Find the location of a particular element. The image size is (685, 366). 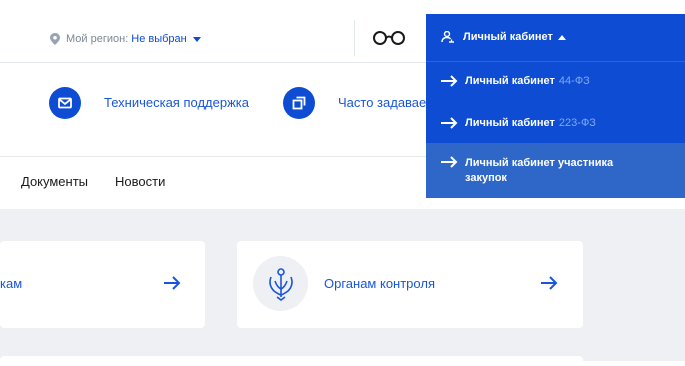

cabinet-dropdown-toggle: Личный кабинет is located at coordinates (503, 37).